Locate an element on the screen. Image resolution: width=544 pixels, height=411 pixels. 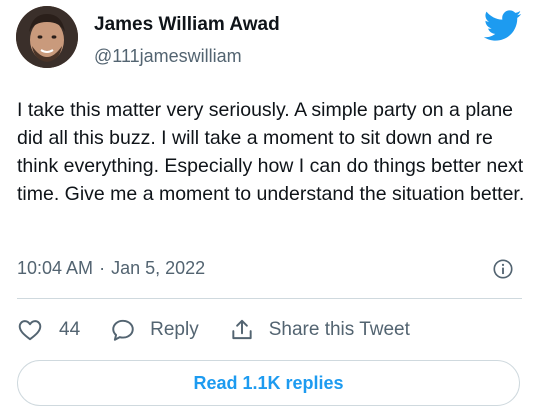
author-name: James William Awad is located at coordinates (187, 25).